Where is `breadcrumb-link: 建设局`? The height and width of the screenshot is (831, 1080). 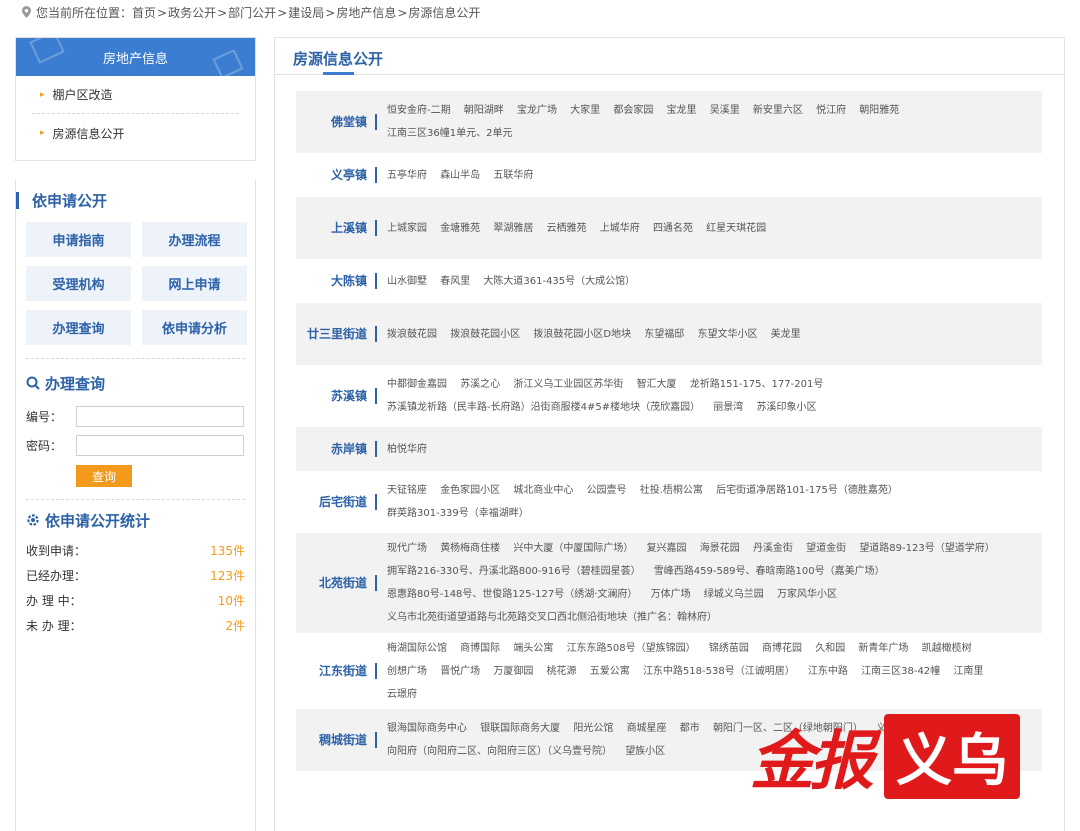 breadcrumb-link: 建设局 is located at coordinates (306, 13).